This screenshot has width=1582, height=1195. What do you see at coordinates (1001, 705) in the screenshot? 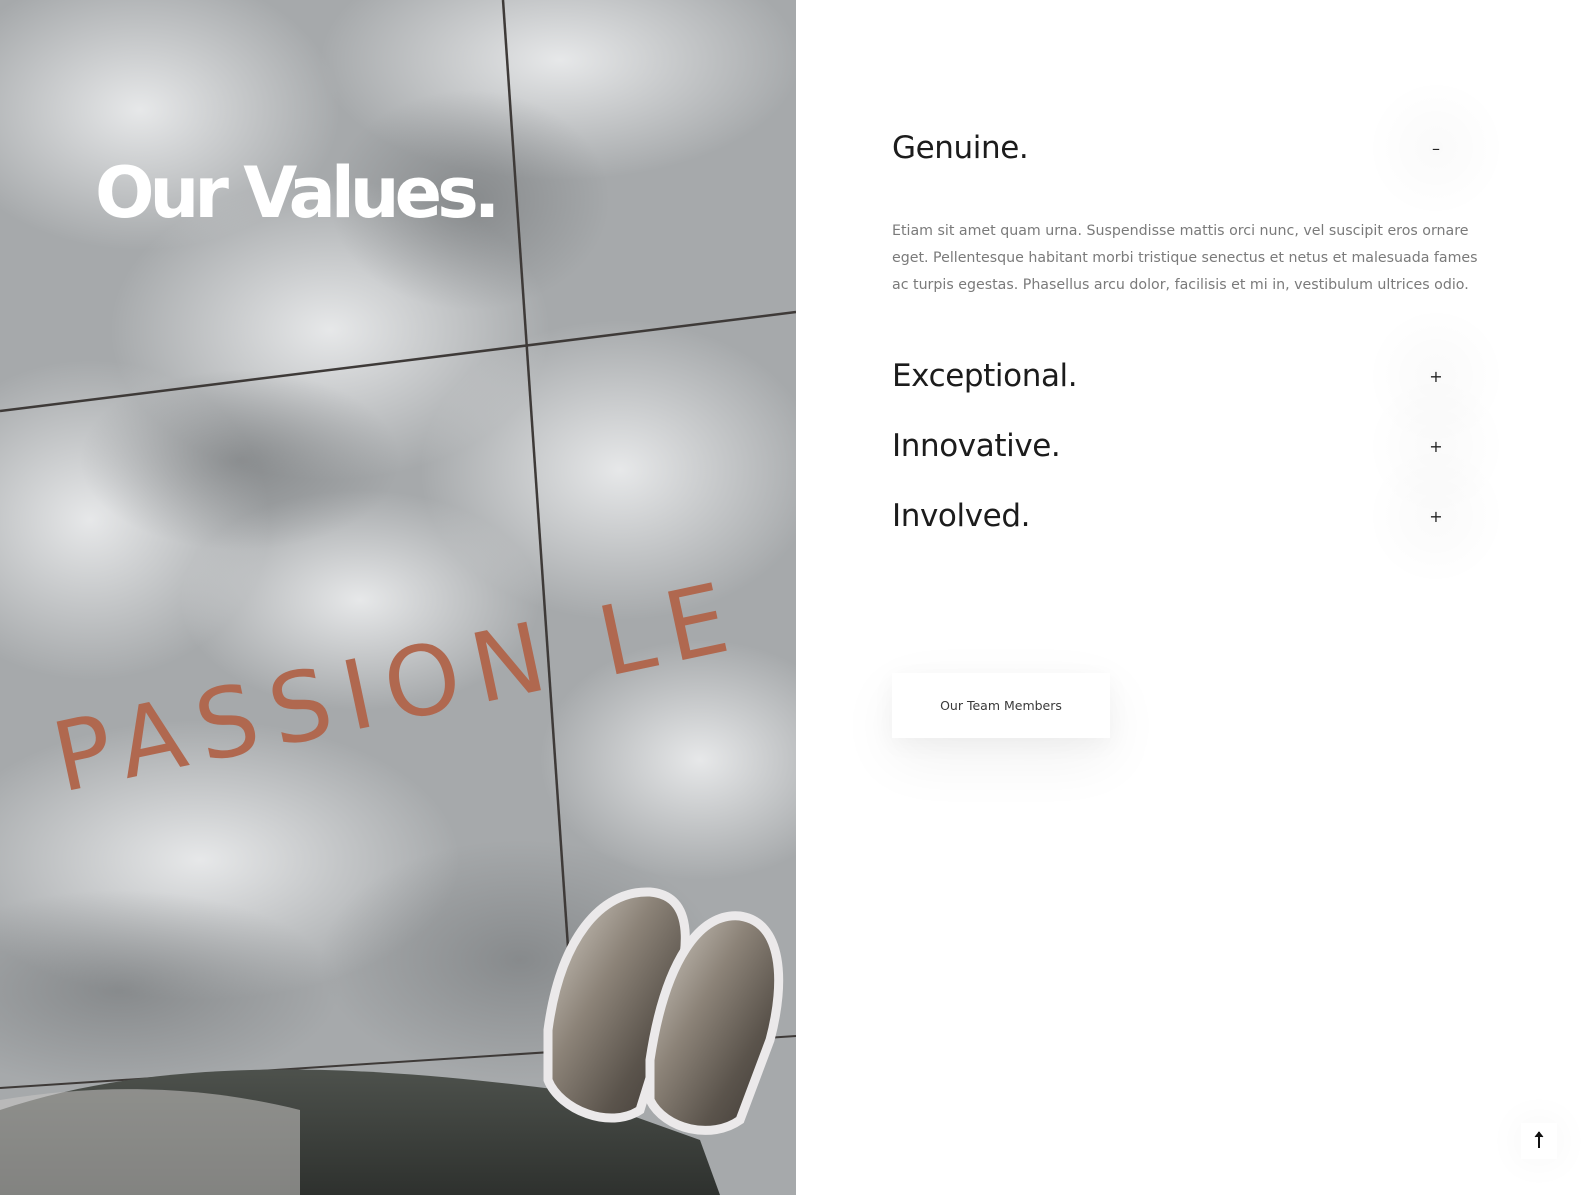
I see `team-members-button: Our Team Members` at bounding box center [1001, 705].